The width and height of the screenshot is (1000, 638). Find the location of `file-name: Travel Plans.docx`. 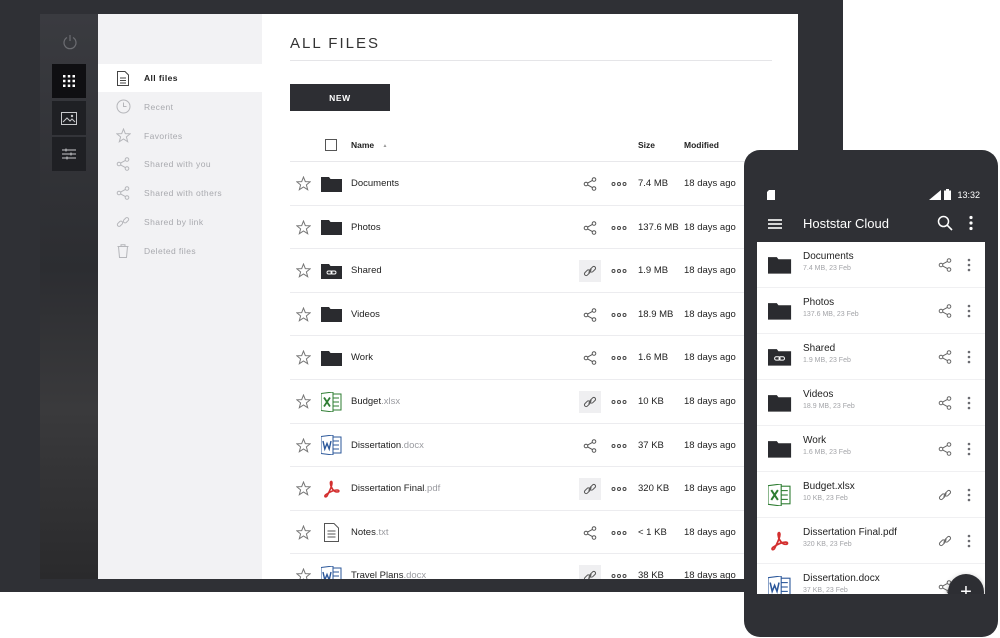

file-name: Travel Plans.docx is located at coordinates (388, 574).